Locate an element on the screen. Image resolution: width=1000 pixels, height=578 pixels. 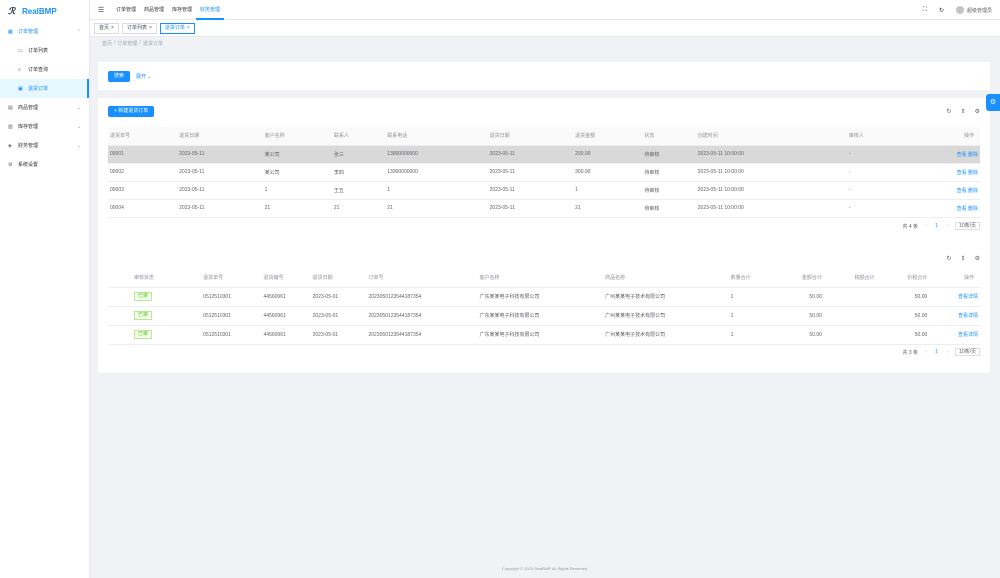
breadcrumb-item: 订单管理 is located at coordinates (127, 44).